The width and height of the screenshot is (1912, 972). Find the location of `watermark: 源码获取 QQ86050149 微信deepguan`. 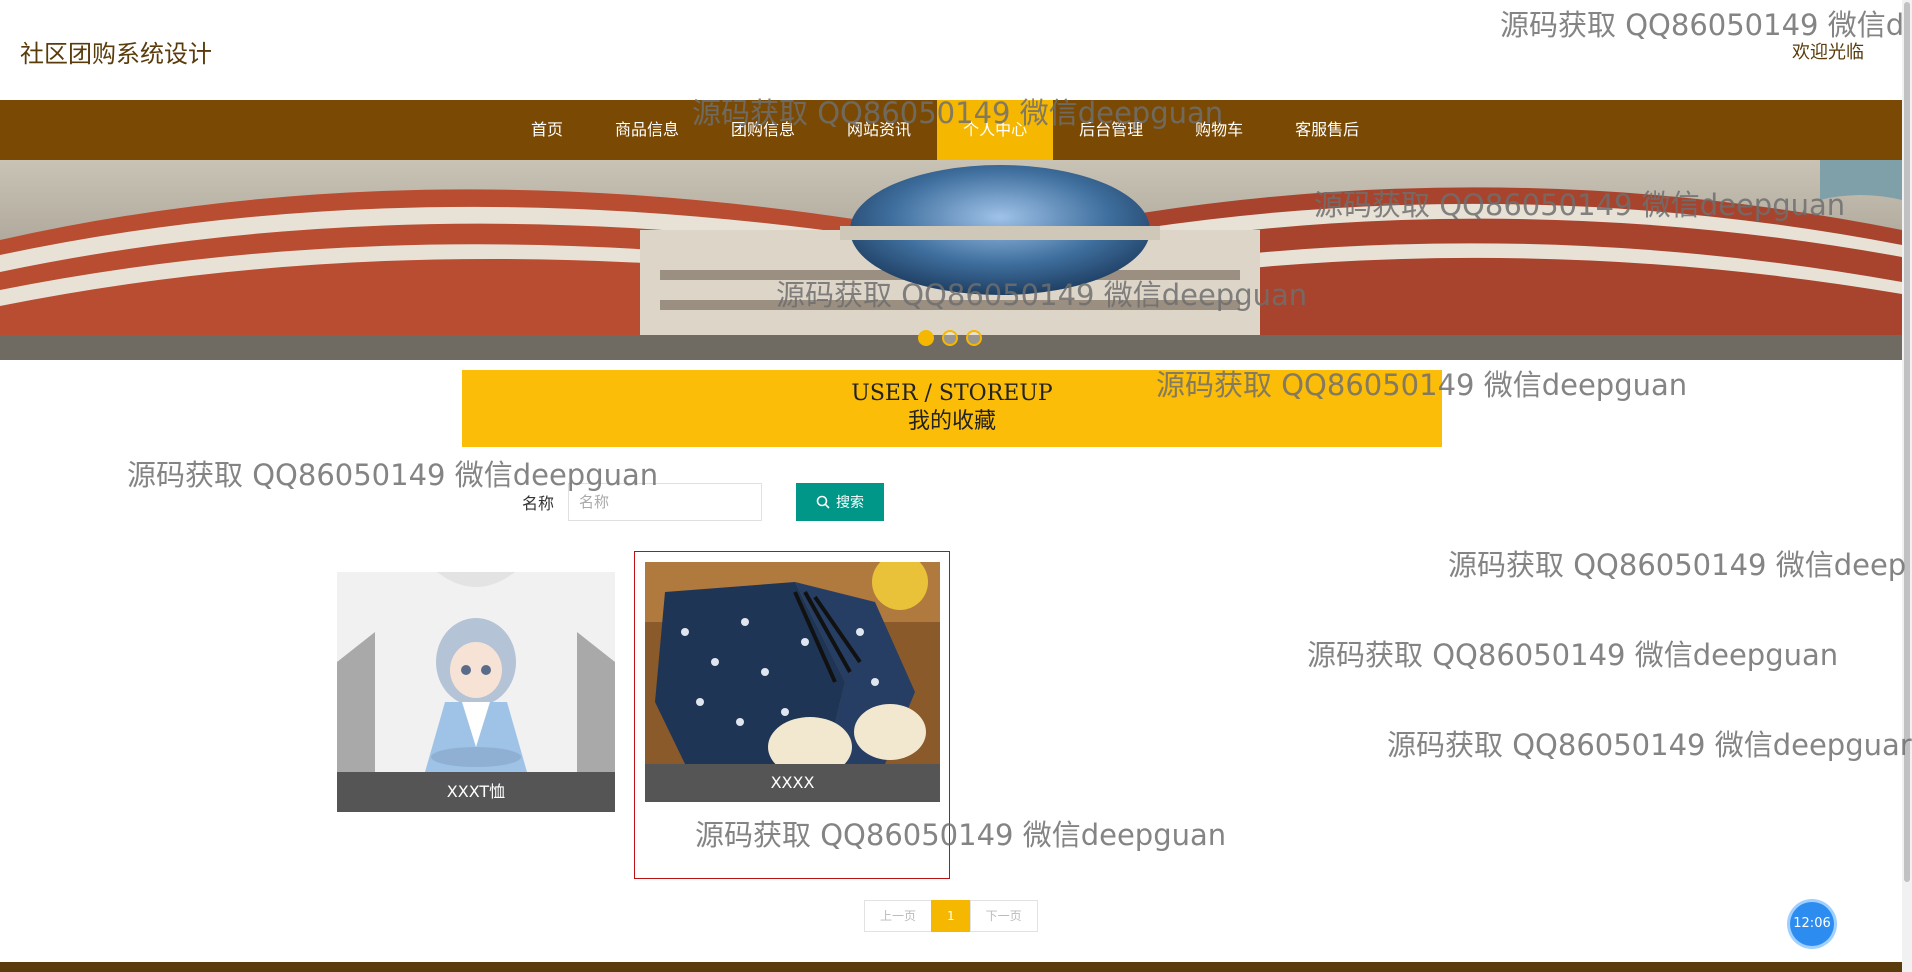

watermark: 源码获取 QQ86050149 微信deepguan is located at coordinates (1573, 655).